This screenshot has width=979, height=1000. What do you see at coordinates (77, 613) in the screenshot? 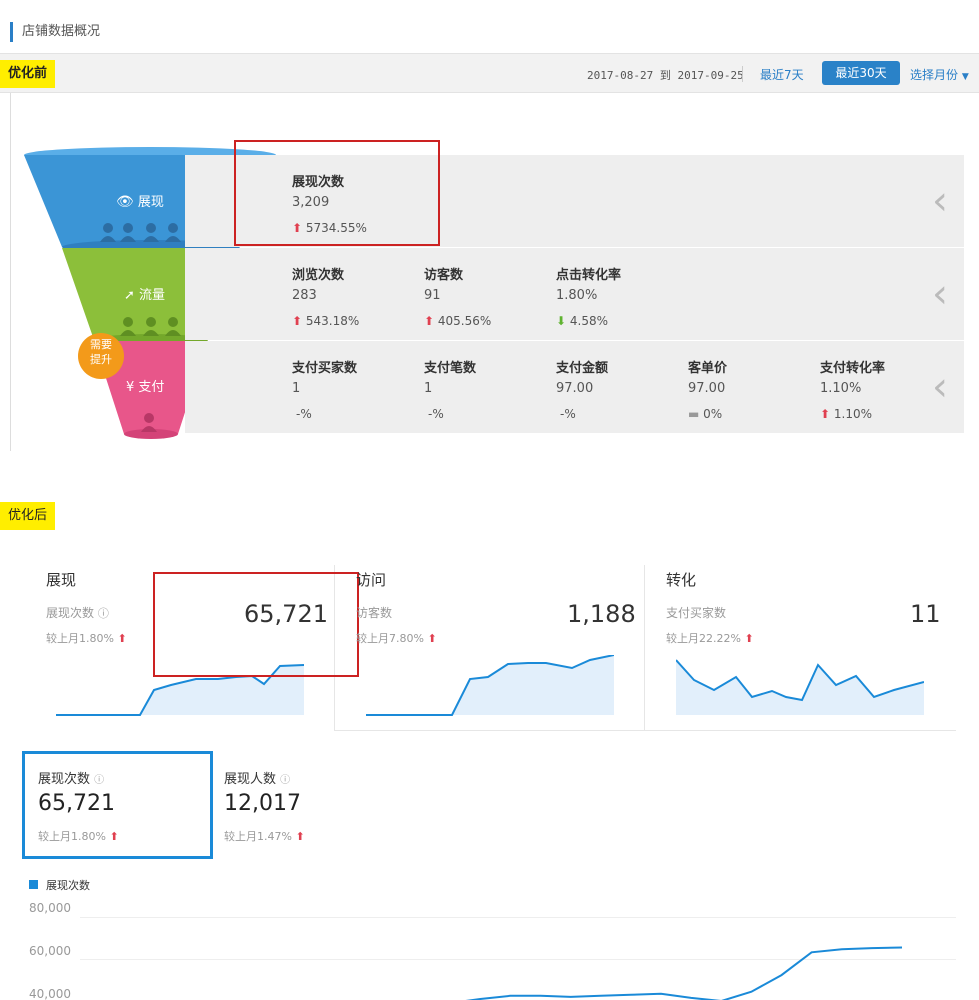
I see `card-metric: 展现次数 ⓘ` at bounding box center [77, 613].